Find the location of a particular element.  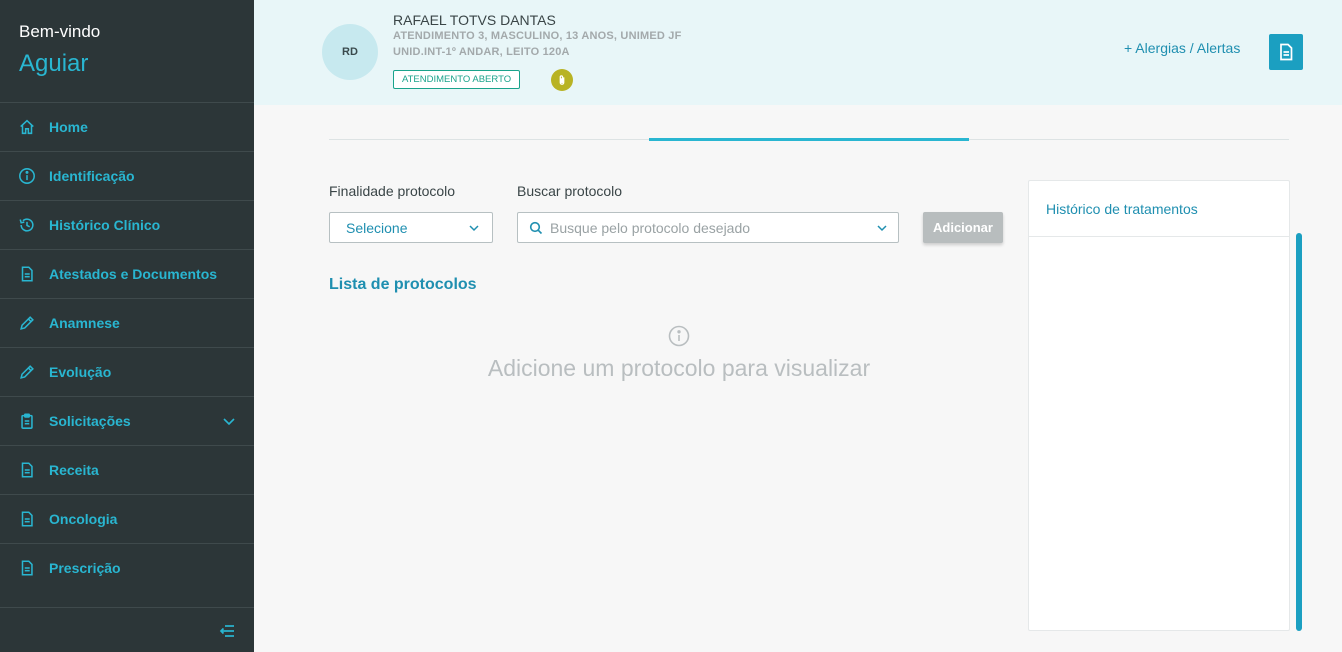

welcome-text: Bem-vindo is located at coordinates (60, 31).